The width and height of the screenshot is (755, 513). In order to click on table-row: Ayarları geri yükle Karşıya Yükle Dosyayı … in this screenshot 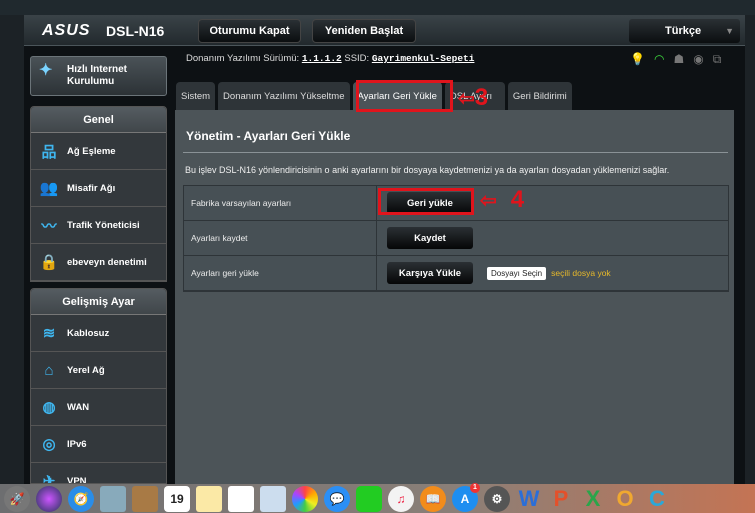, I will do `click(456, 273)`.